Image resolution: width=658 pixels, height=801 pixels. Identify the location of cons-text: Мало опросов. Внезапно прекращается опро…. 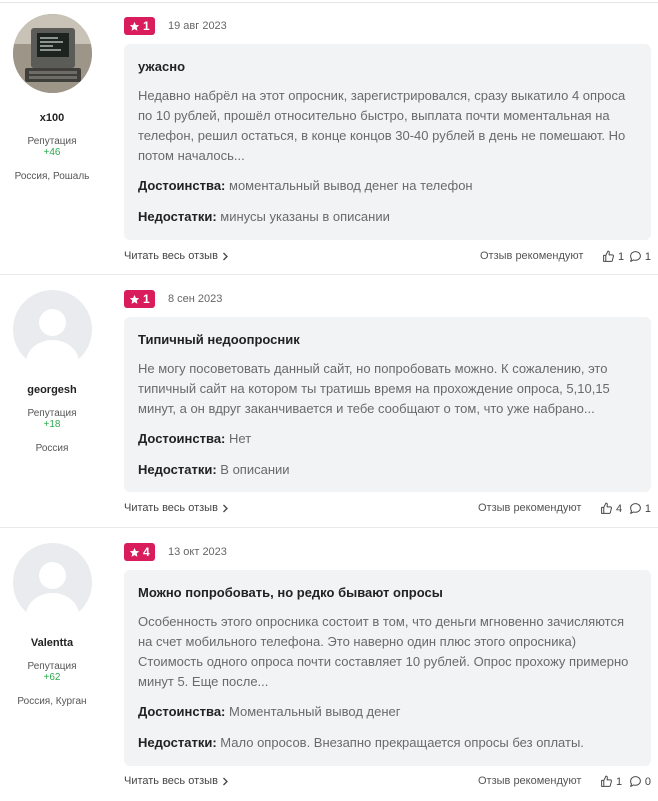
(402, 742).